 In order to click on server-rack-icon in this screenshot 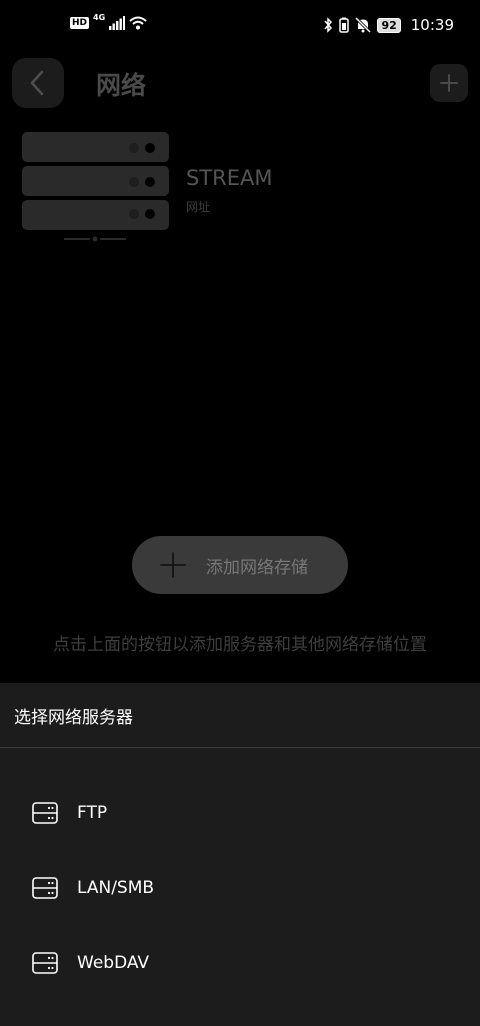, I will do `click(95, 187)`.